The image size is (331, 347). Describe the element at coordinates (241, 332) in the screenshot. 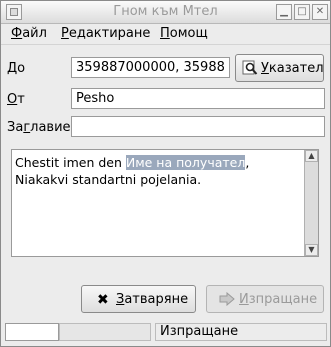

I see `status-text: Изпращане` at that location.